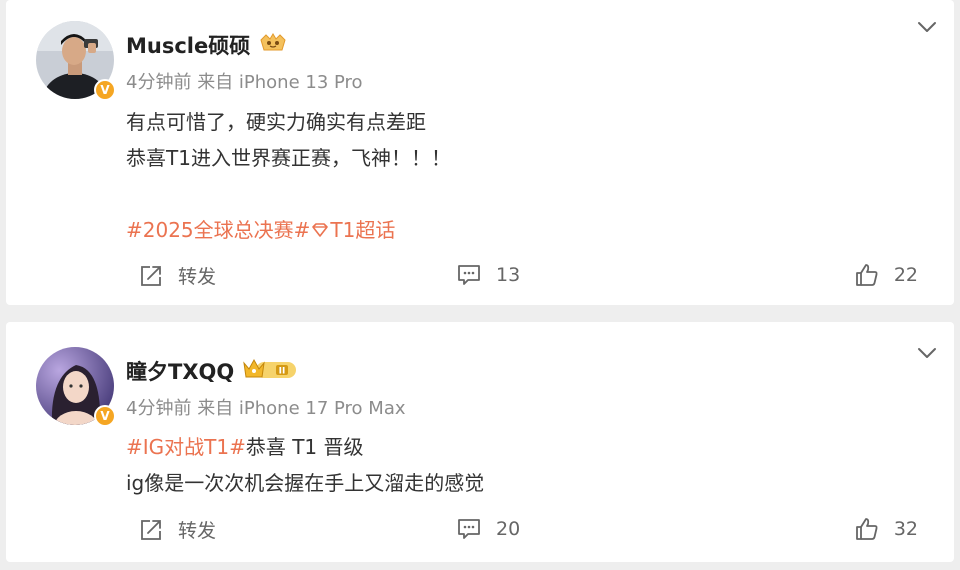 The width and height of the screenshot is (960, 570). Describe the element at coordinates (508, 529) in the screenshot. I see `comment-count: 20` at that location.